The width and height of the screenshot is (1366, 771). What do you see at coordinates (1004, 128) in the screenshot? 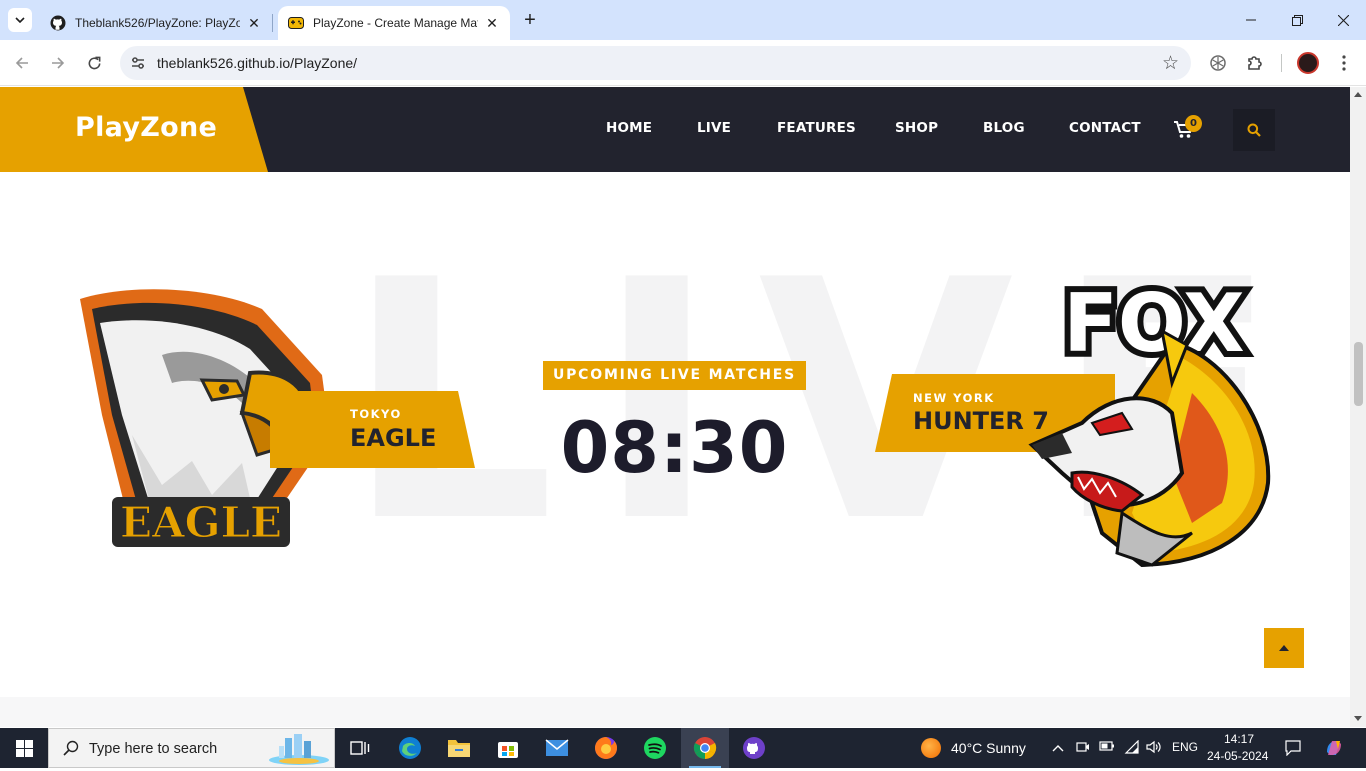
I see `nav-blog: BLOG` at bounding box center [1004, 128].